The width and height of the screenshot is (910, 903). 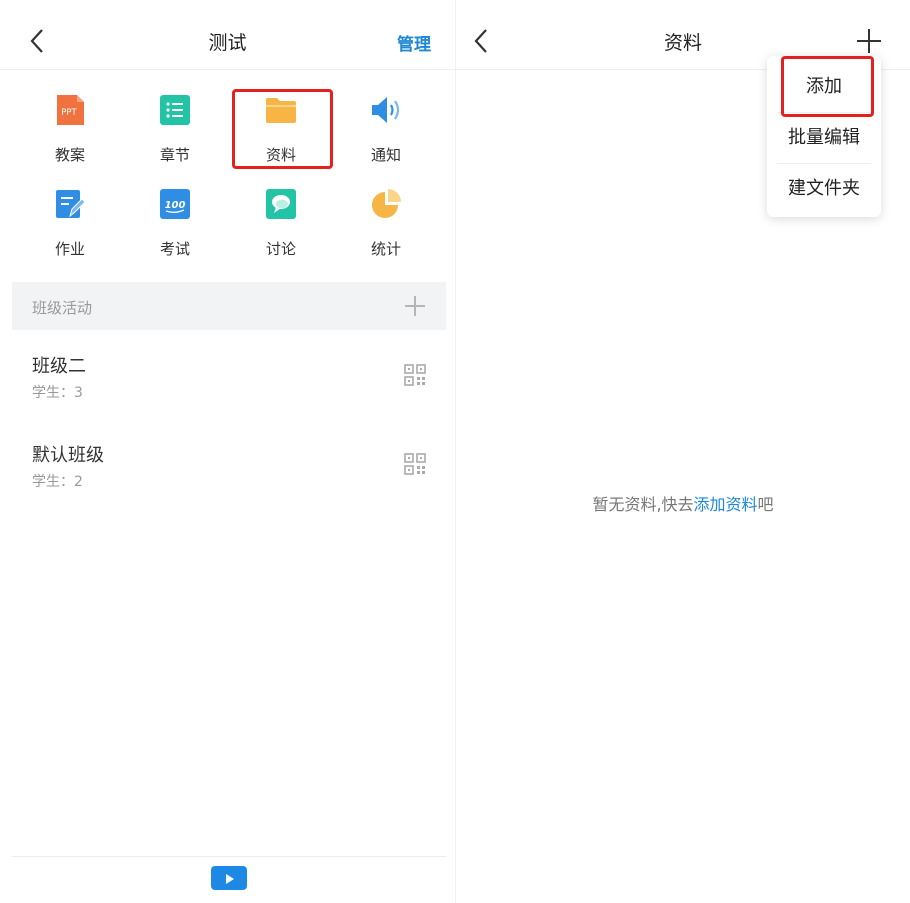 I want to click on tile-label: 通知, so click(x=385, y=155).